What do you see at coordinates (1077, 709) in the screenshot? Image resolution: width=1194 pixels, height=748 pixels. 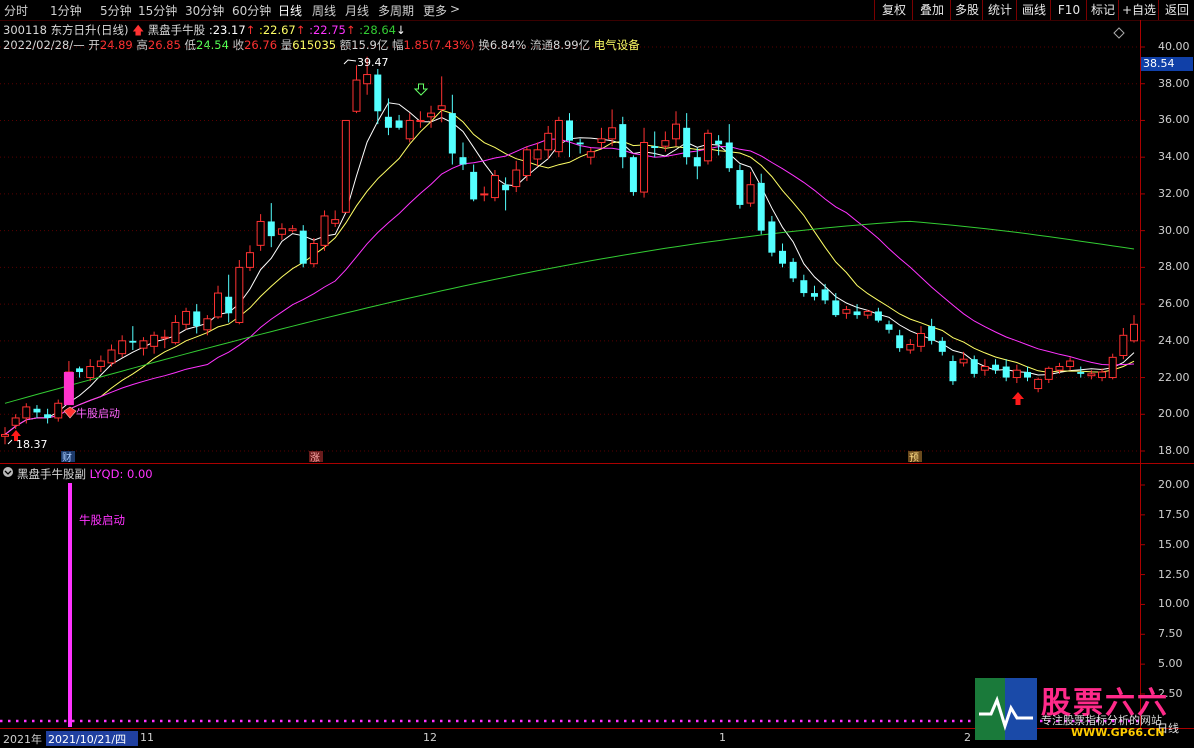 I see `watermark: 股票六六 专注股票指标分析的网站 WWW.GP66.CN` at bounding box center [1077, 709].